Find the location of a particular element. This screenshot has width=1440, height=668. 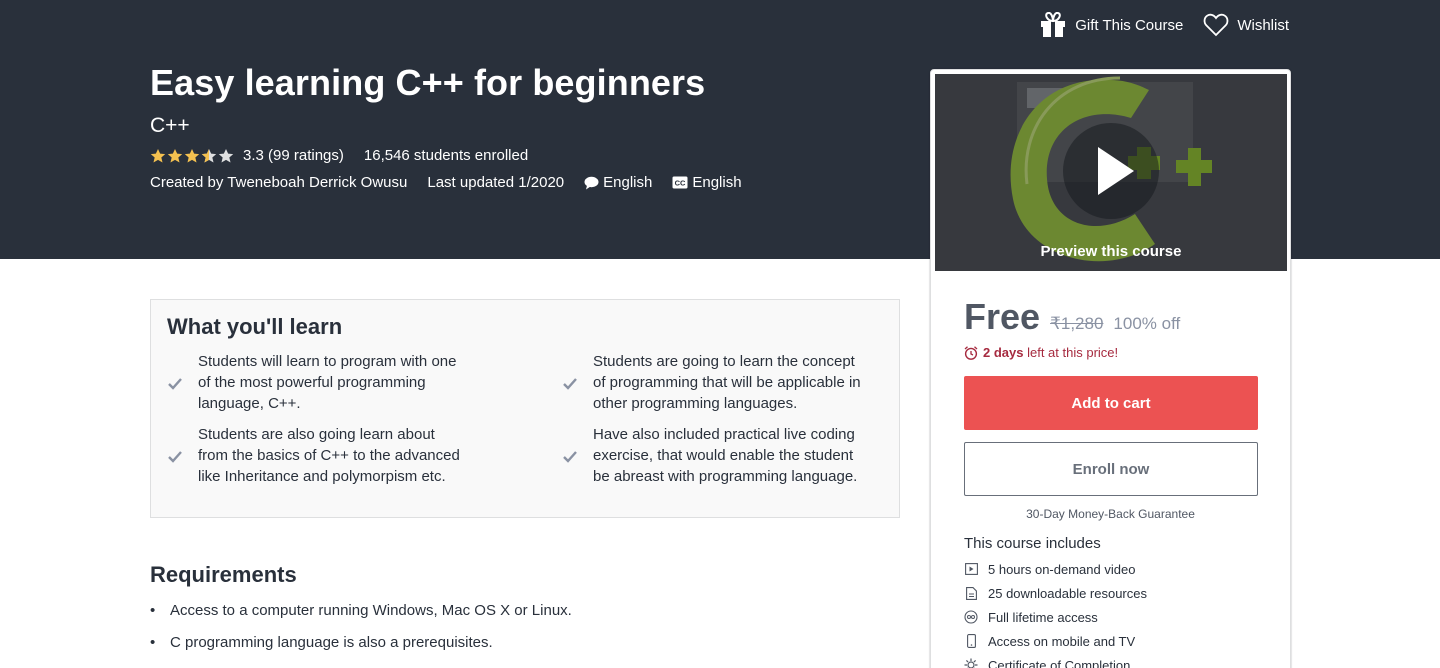

svg-text: CC is located at coordinates (680, 182).